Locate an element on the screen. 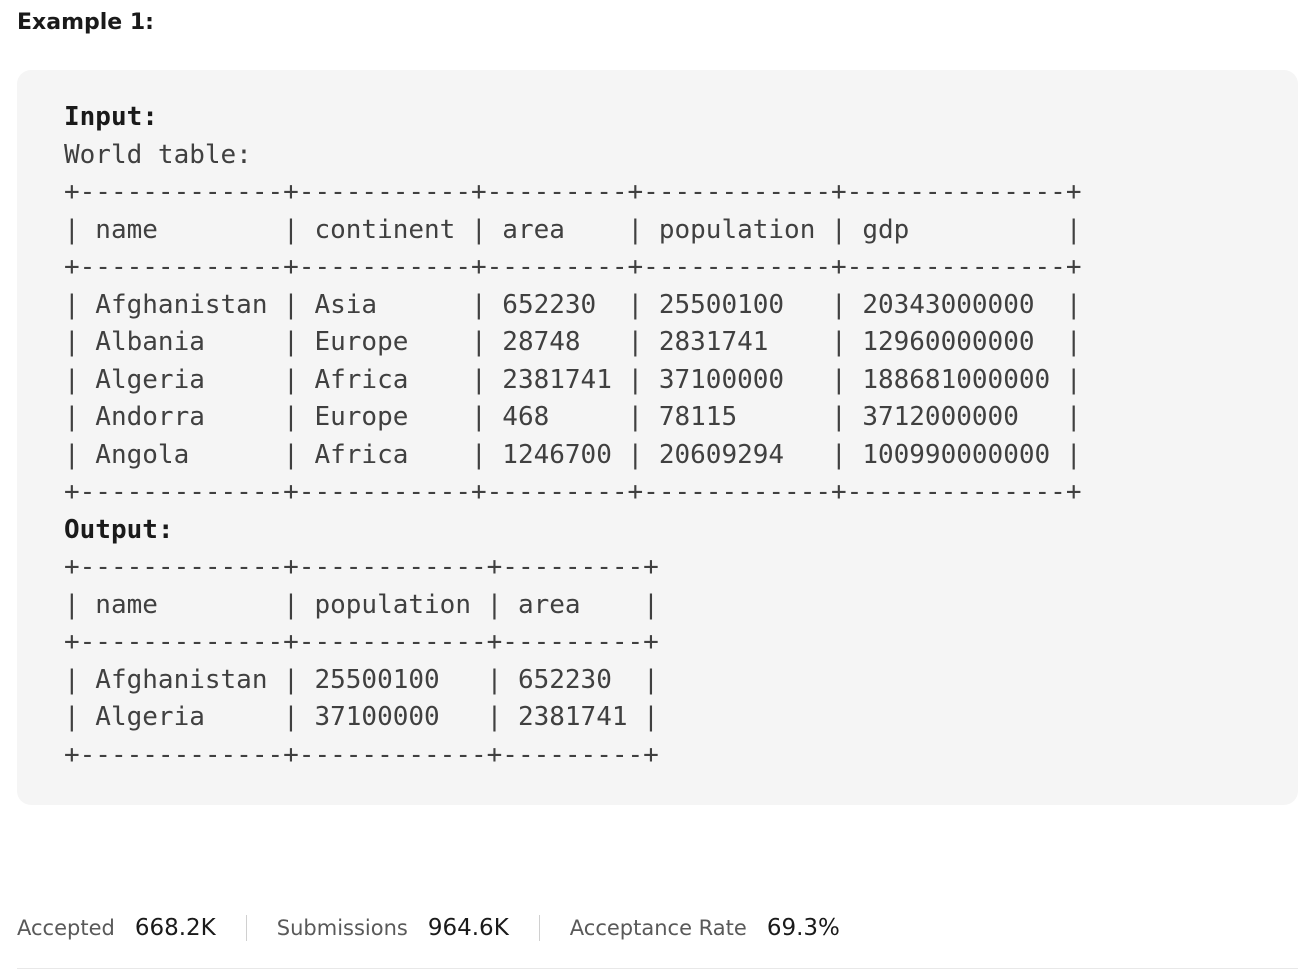 The image size is (1309, 973). submissions-value: 964.6K is located at coordinates (468, 928).